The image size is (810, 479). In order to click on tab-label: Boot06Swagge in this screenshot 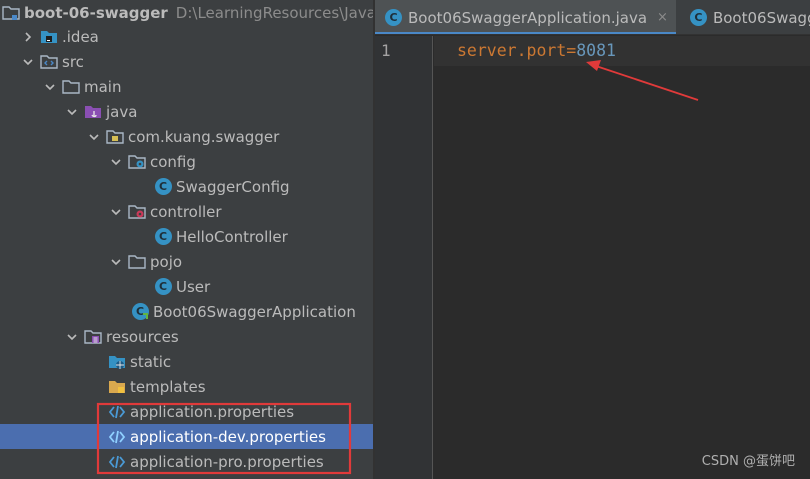, I will do `click(761, 17)`.